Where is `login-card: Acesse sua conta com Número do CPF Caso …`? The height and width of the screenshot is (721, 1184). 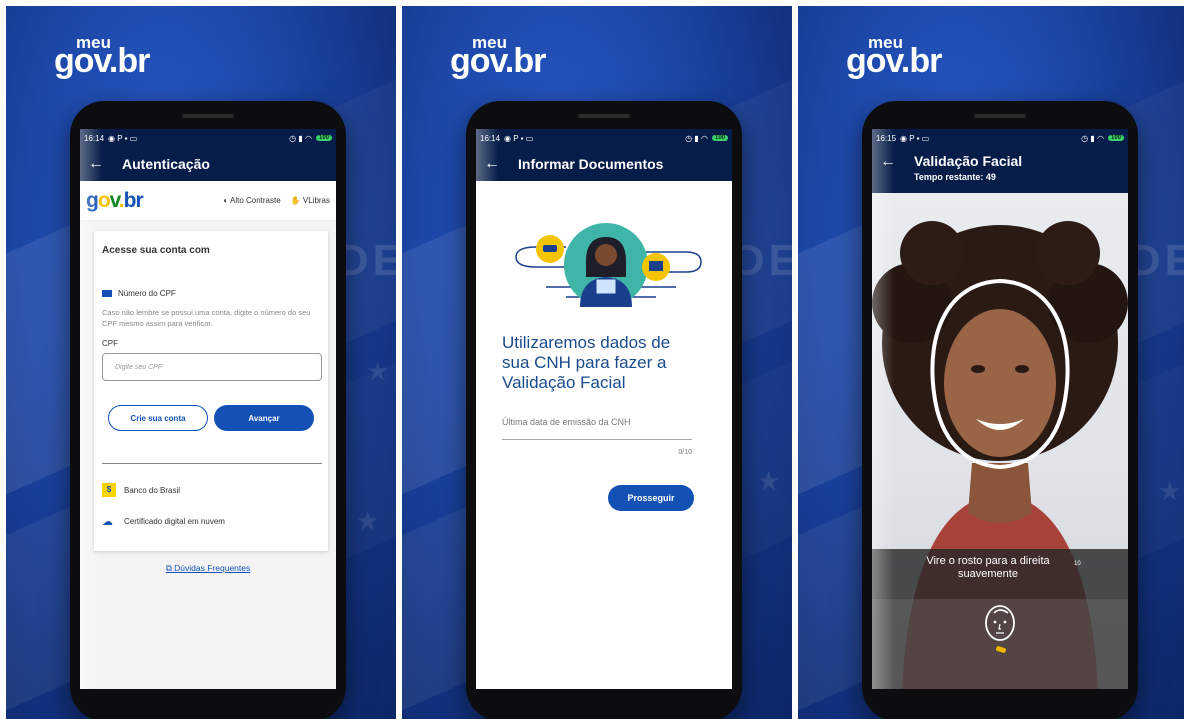
login-card: Acesse sua conta com Número do CPF Caso … is located at coordinates (211, 391).